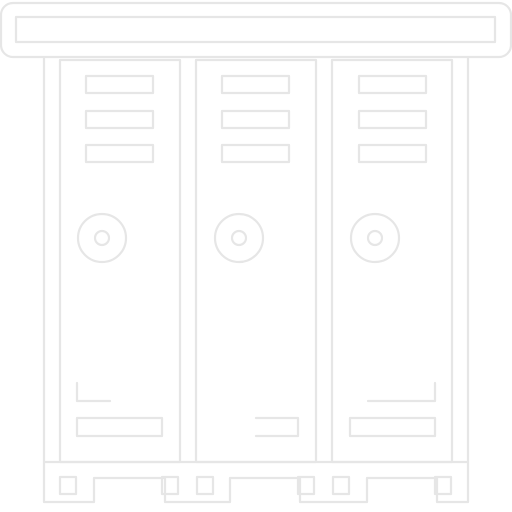 Image resolution: width=512 pixels, height=512 pixels. I want to click on locker-2-handle, so click(277, 427).